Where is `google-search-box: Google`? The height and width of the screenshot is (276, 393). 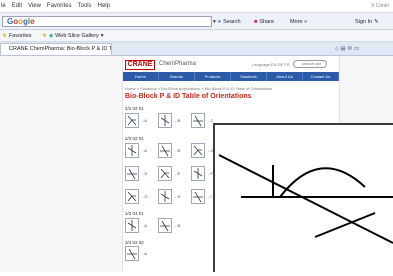 google-search-box: Google is located at coordinates (107, 21).